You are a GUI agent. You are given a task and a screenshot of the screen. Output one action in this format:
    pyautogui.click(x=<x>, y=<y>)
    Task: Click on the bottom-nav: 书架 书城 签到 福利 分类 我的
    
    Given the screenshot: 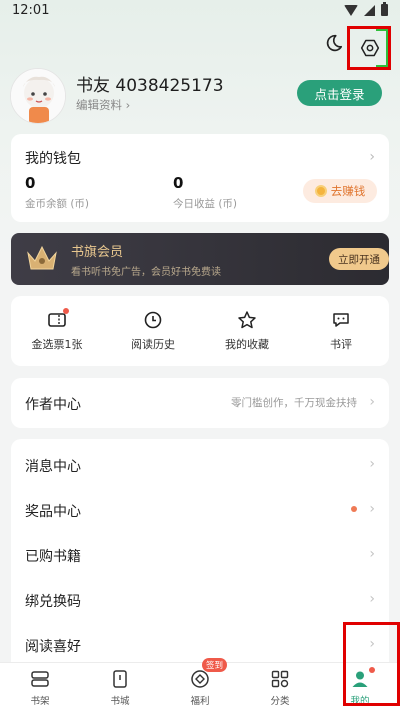 What is the action you would take?
    pyautogui.click(x=200, y=685)
    